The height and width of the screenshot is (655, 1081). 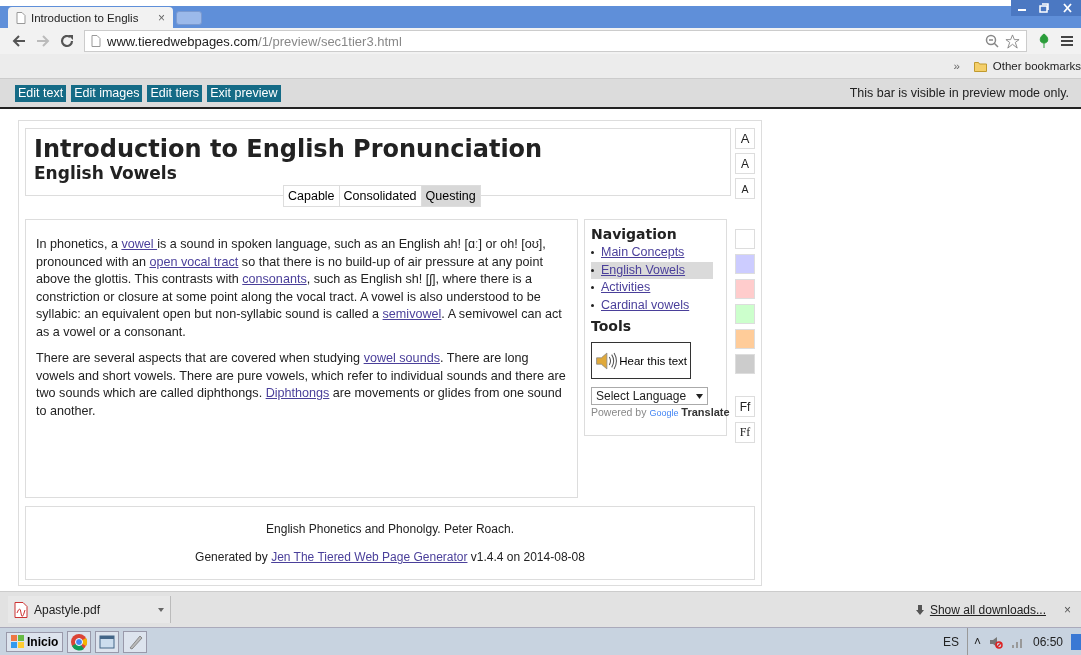 I want to click on google-logo: Google, so click(x=664, y=413).